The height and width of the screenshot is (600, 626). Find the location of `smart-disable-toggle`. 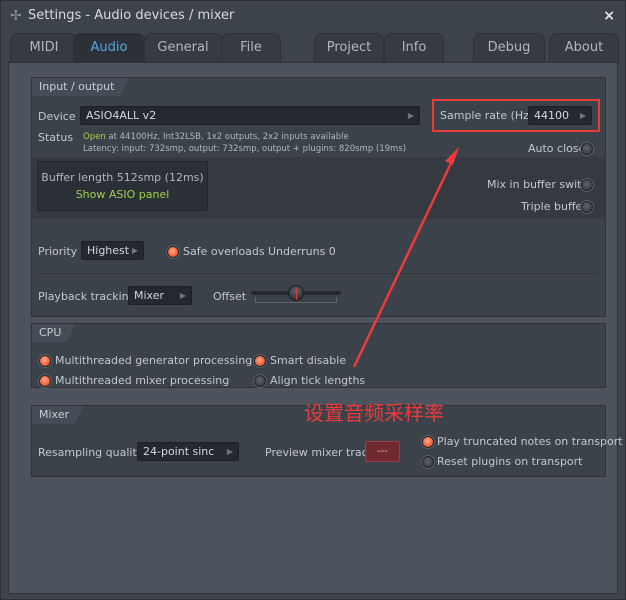

smart-disable-toggle is located at coordinates (260, 361).